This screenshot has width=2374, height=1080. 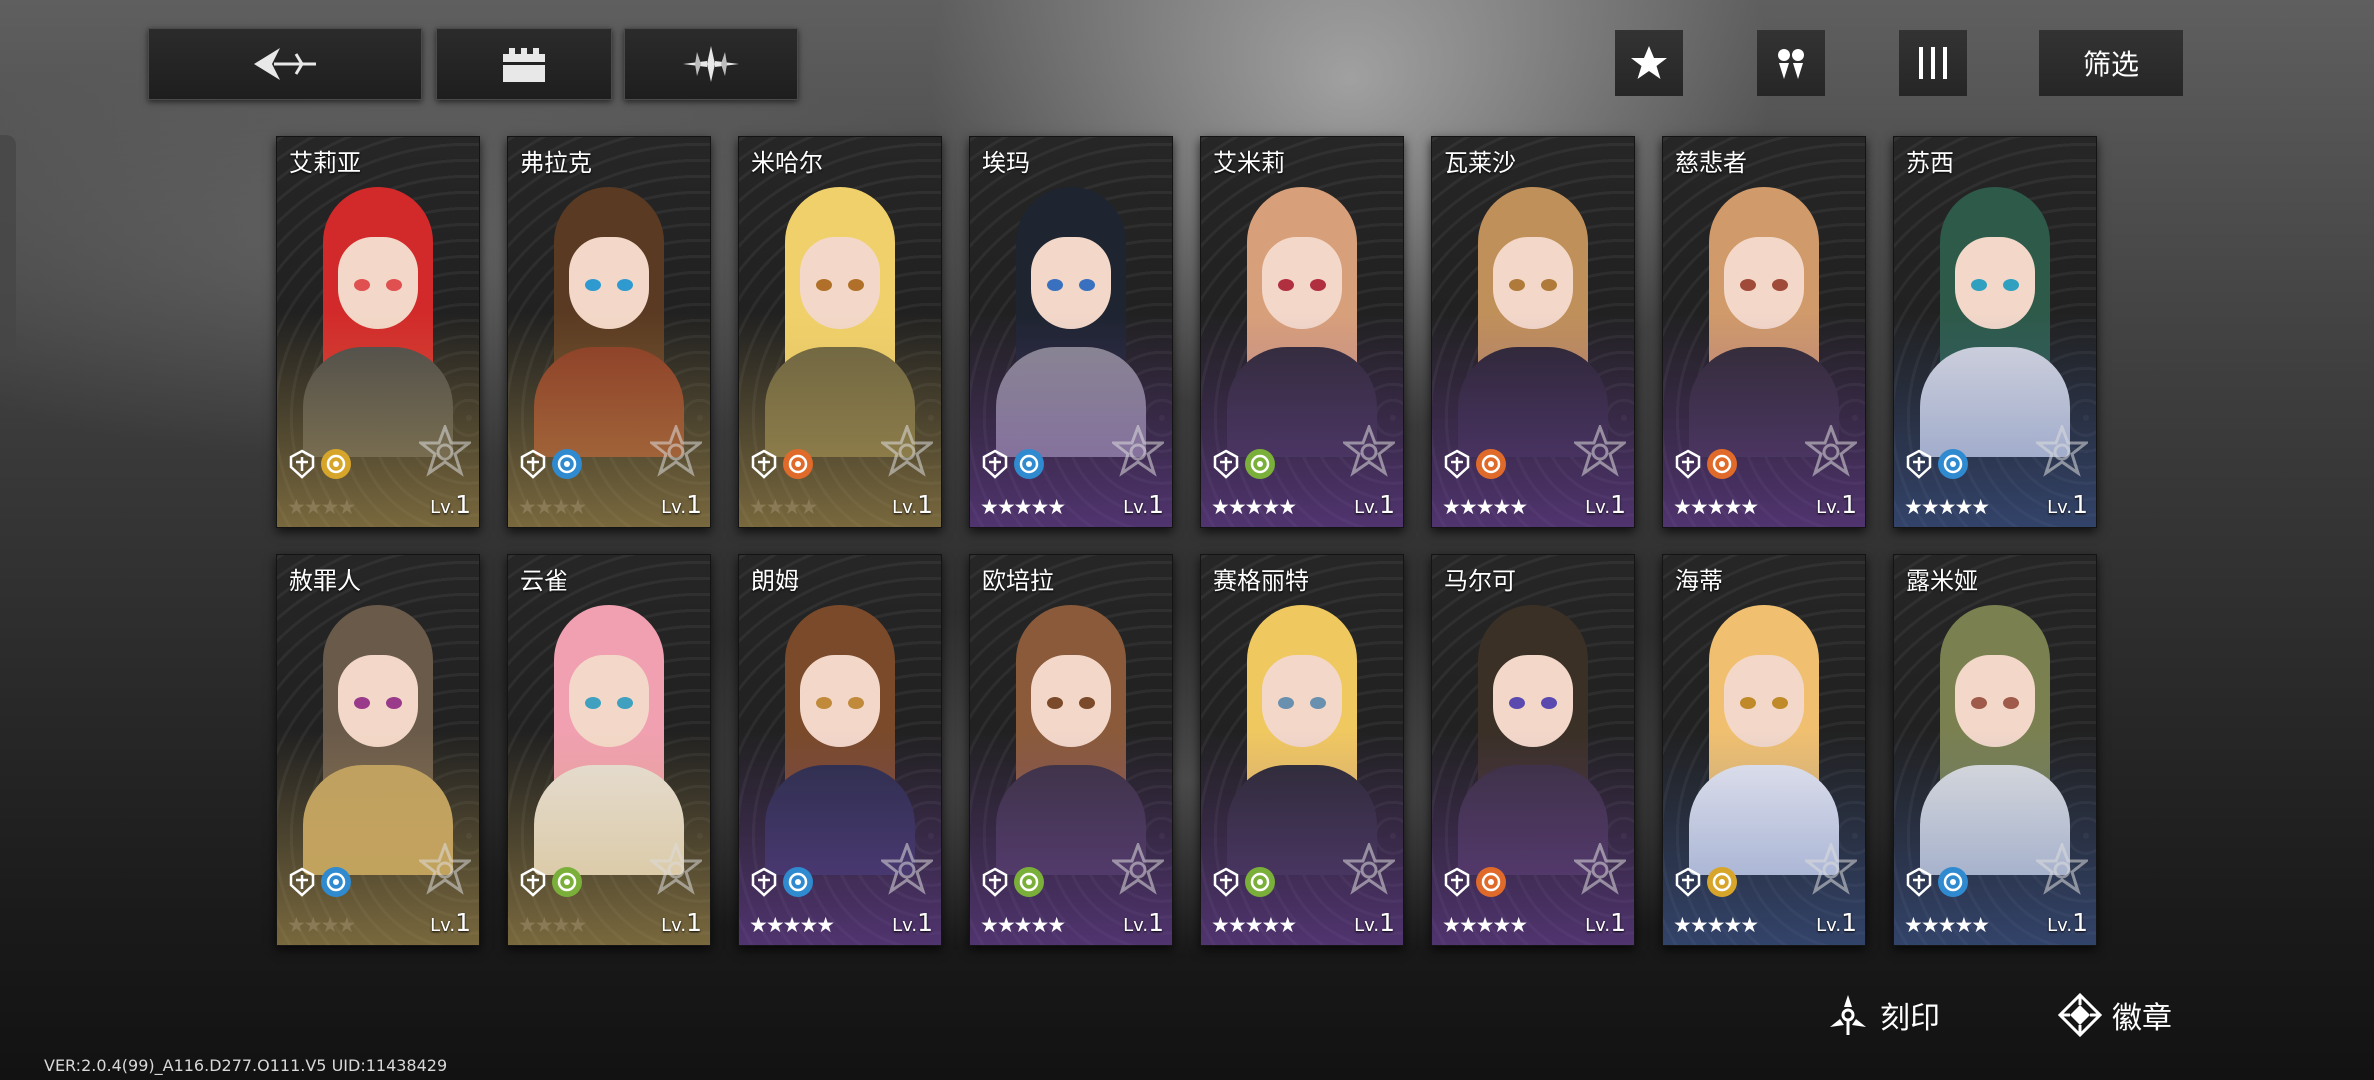 I want to click on character-card: 慈悲者 ★★★★★ Lv.1, so click(x=1764, y=332).